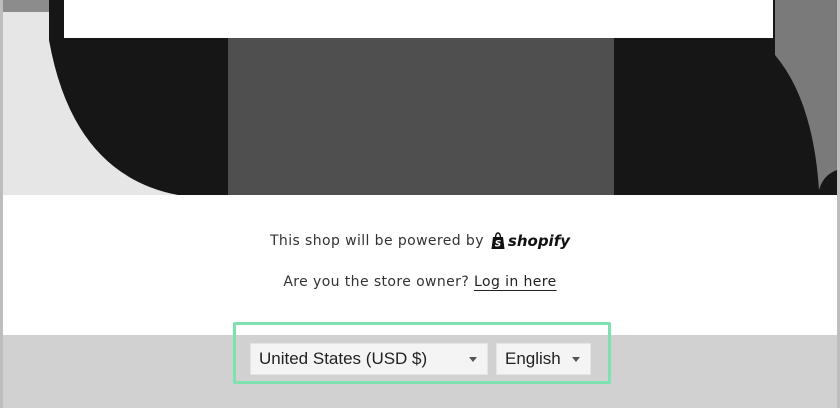 The height and width of the screenshot is (408, 840). What do you see at coordinates (515, 282) in the screenshot?
I see `login-link: Log in here` at bounding box center [515, 282].